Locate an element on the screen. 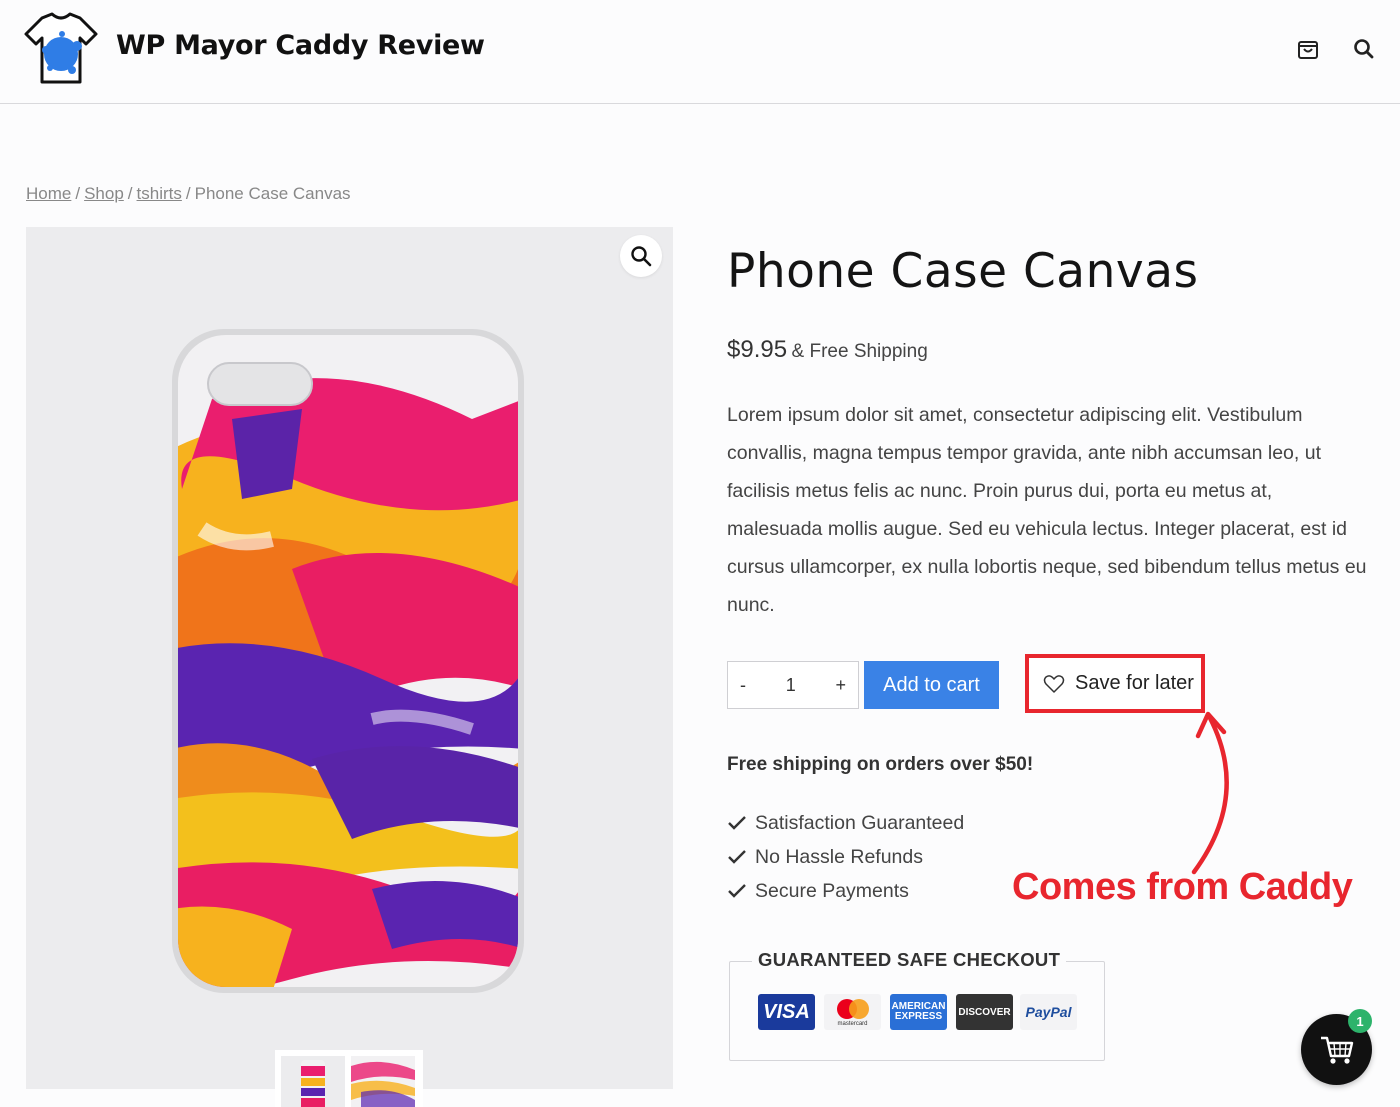  annotation-label: Comes from Caddy is located at coordinates (1182, 887).